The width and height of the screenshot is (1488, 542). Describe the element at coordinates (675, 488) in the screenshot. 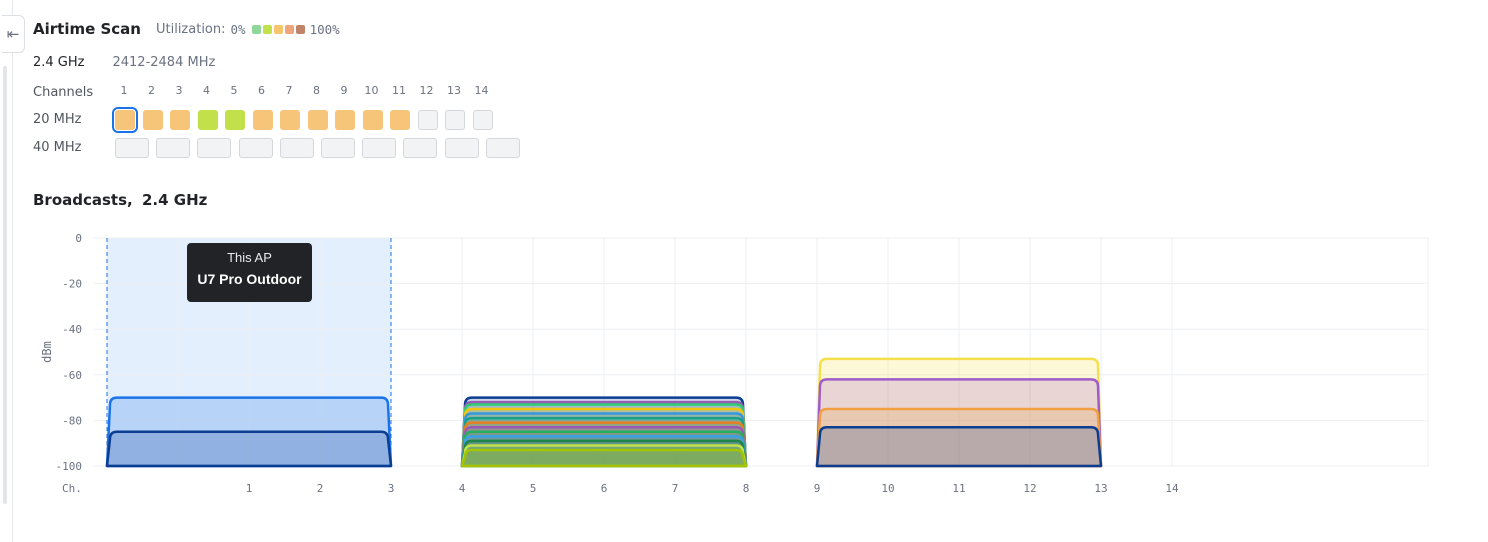

I see `x-tick-label: 7` at that location.